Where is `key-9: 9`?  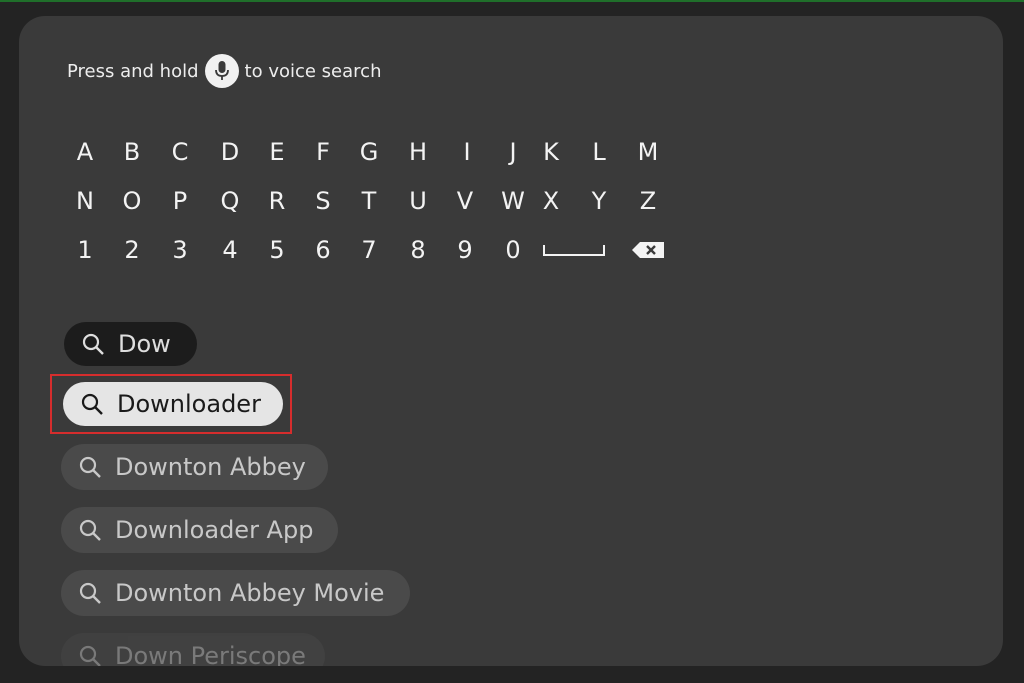 key-9: 9 is located at coordinates (465, 250).